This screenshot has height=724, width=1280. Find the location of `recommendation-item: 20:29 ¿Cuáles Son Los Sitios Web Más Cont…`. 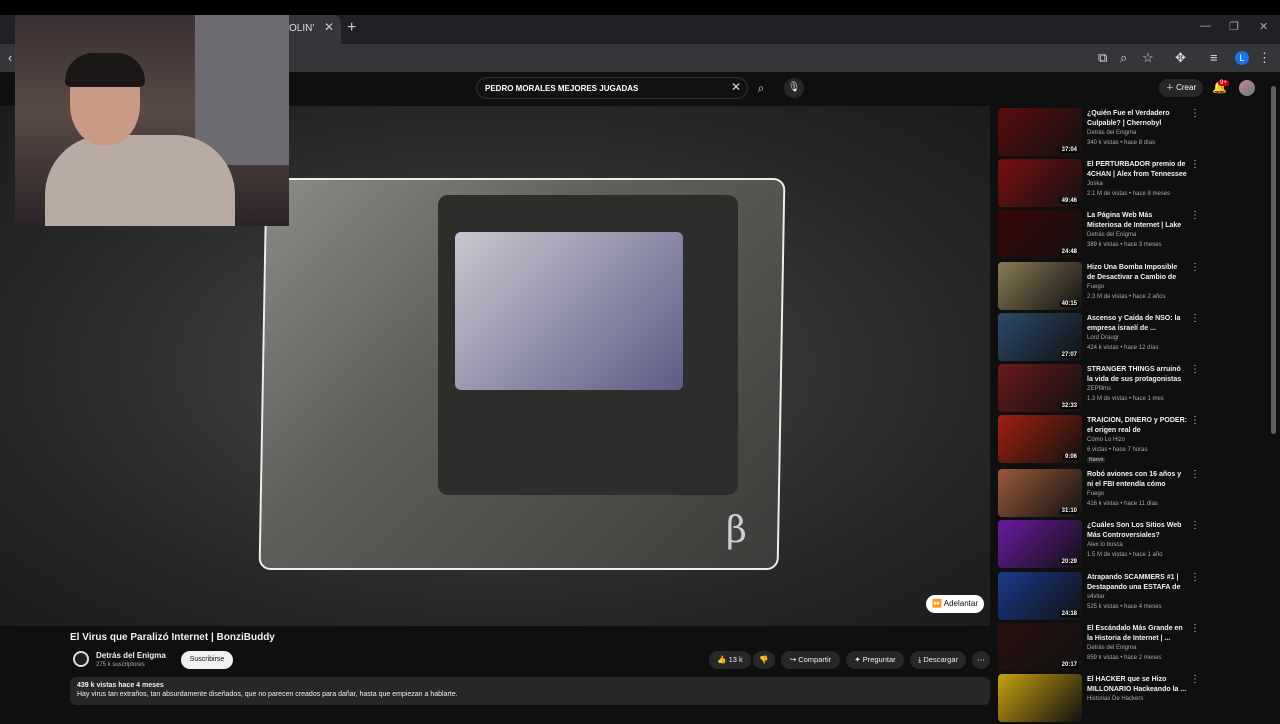

recommendation-item: 20:29 ¿Cuáles Son Los Sitios Web Más Cont… is located at coordinates (1099, 545).